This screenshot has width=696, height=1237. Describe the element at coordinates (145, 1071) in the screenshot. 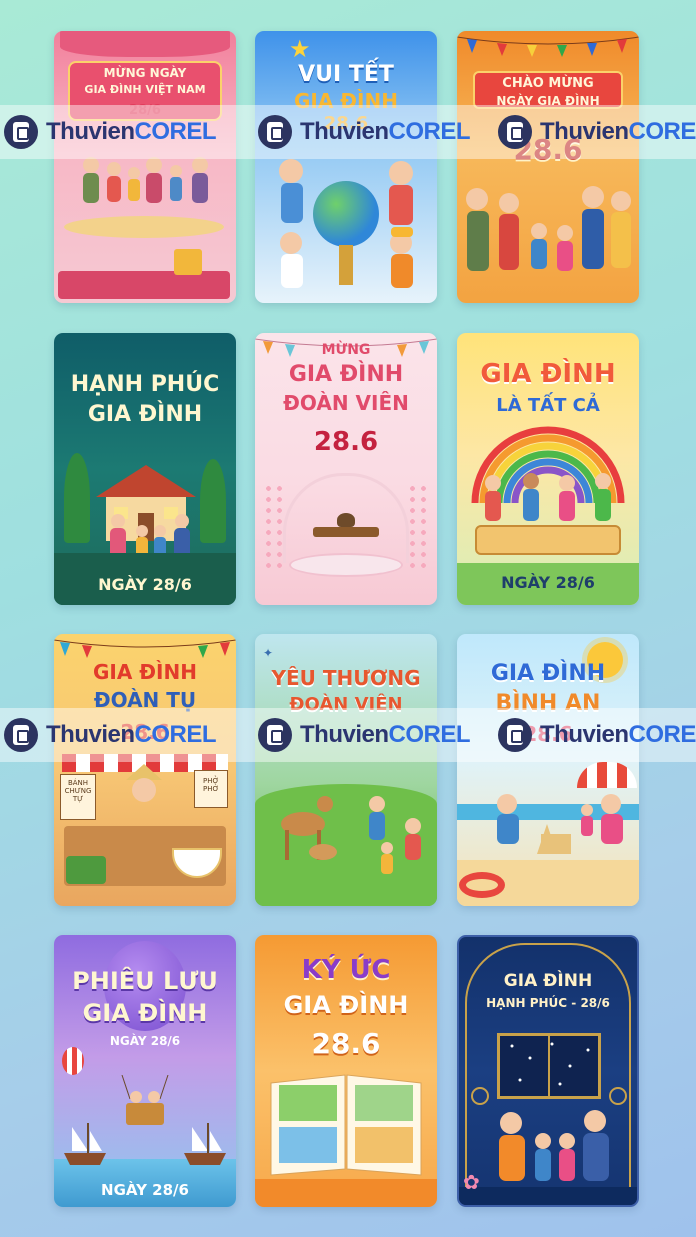

I see `poster-card-10: PHIÊU LƯU GIA ĐÌNH NGÀY 28/6 NGÀY 28/6` at that location.